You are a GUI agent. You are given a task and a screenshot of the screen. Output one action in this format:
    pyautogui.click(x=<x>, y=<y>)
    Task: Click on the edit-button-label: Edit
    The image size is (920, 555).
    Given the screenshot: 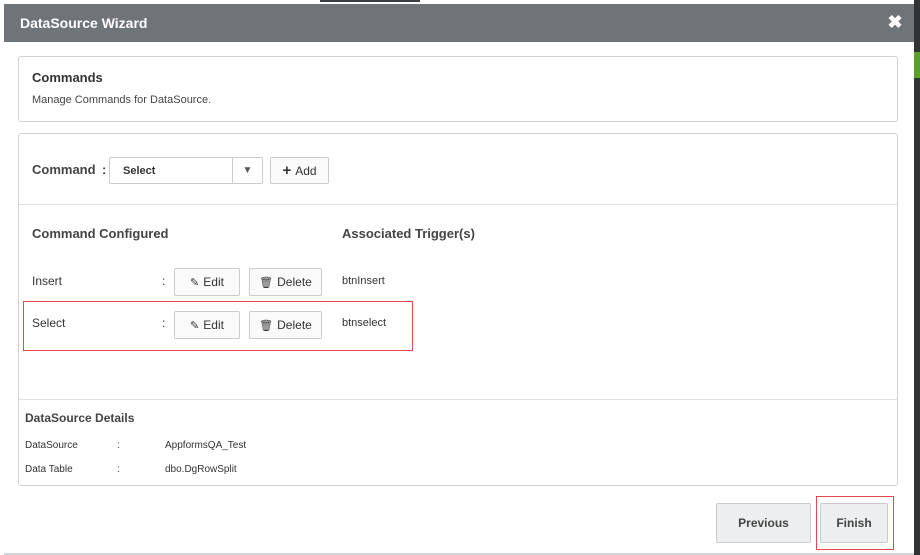 What is the action you would take?
    pyautogui.click(x=213, y=282)
    